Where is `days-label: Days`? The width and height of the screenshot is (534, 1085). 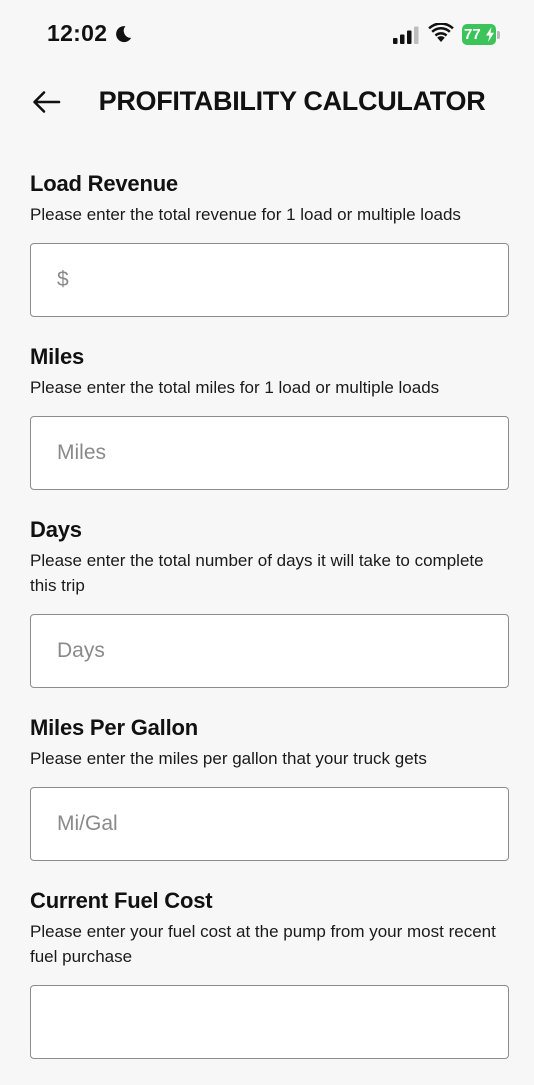 days-label: Days is located at coordinates (56, 529).